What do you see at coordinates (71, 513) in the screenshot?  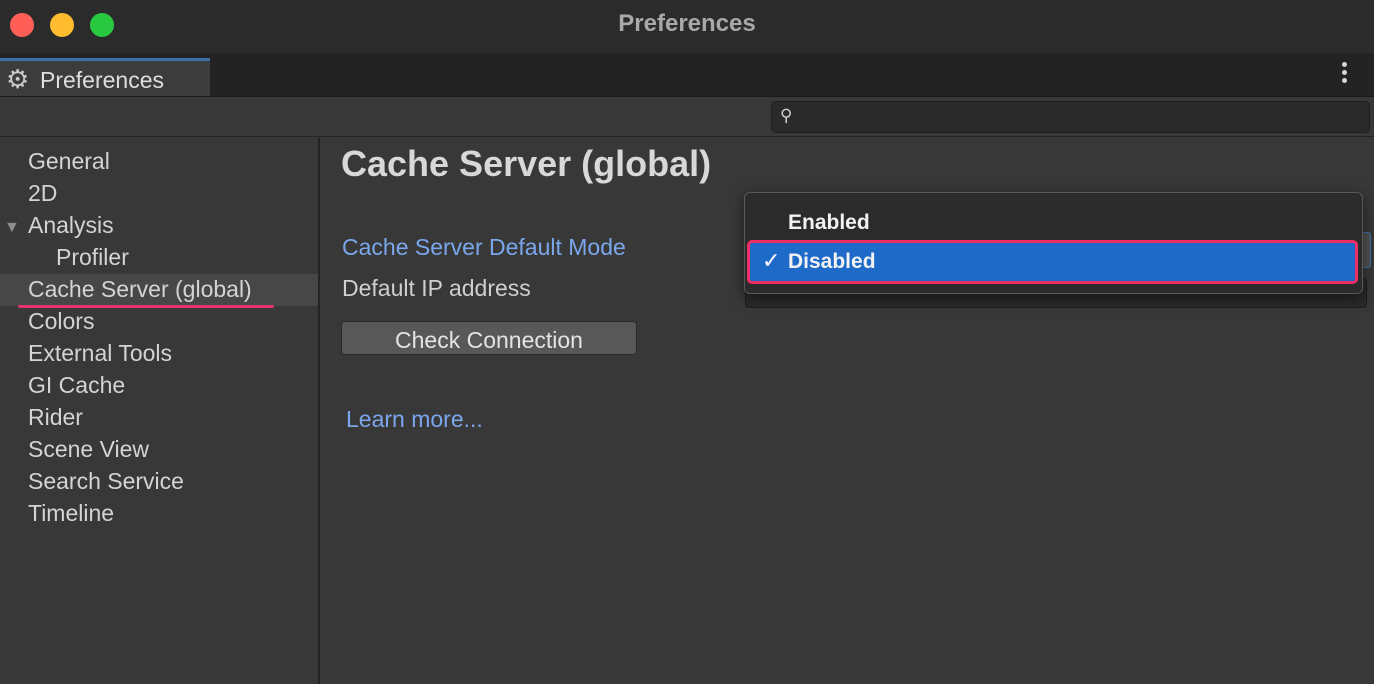 I see `sidebar-item-timeline: Timeline` at bounding box center [71, 513].